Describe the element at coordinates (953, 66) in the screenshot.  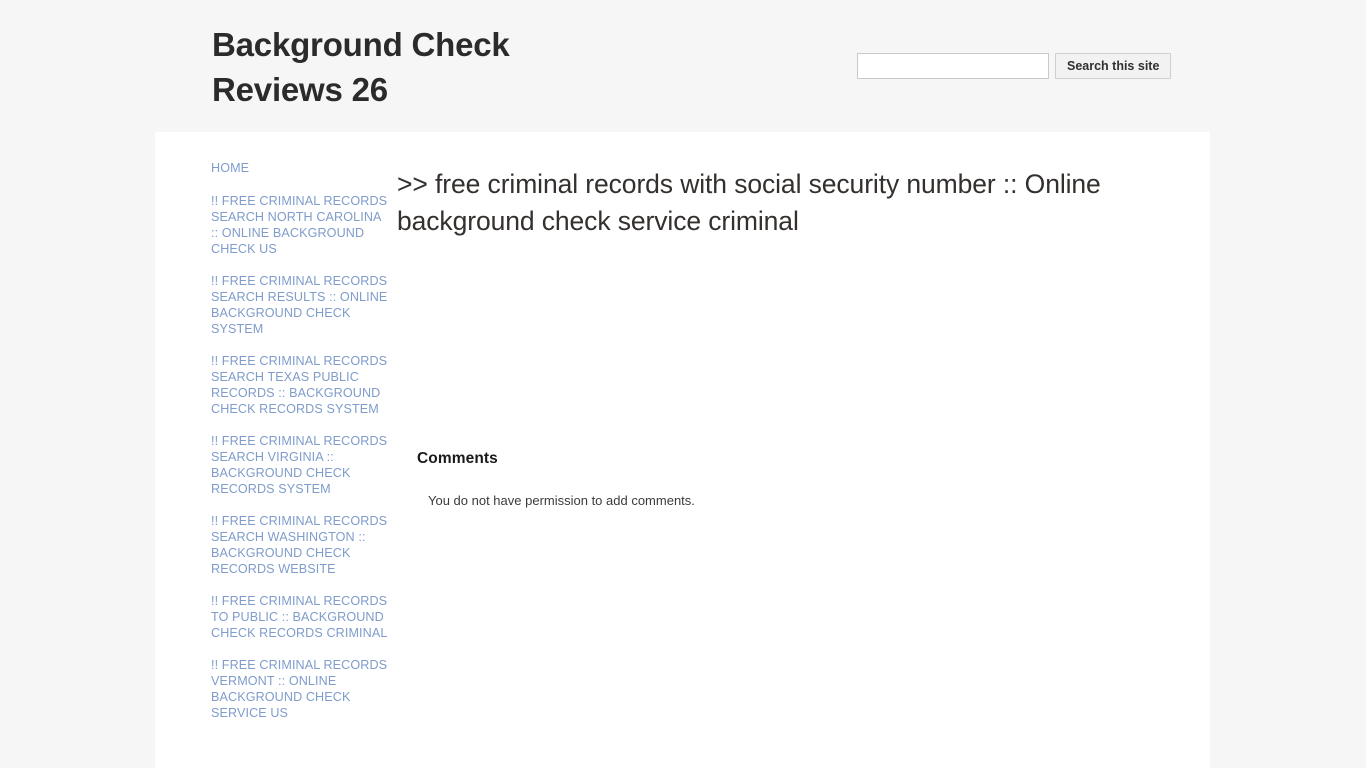
I see `search-input` at that location.